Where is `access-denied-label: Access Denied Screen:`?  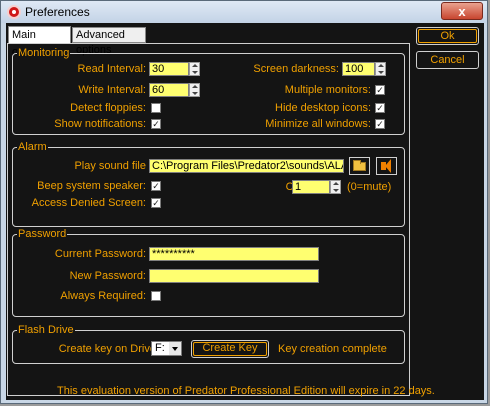
access-denied-label: Access Denied Screen: is located at coordinates (88, 203).